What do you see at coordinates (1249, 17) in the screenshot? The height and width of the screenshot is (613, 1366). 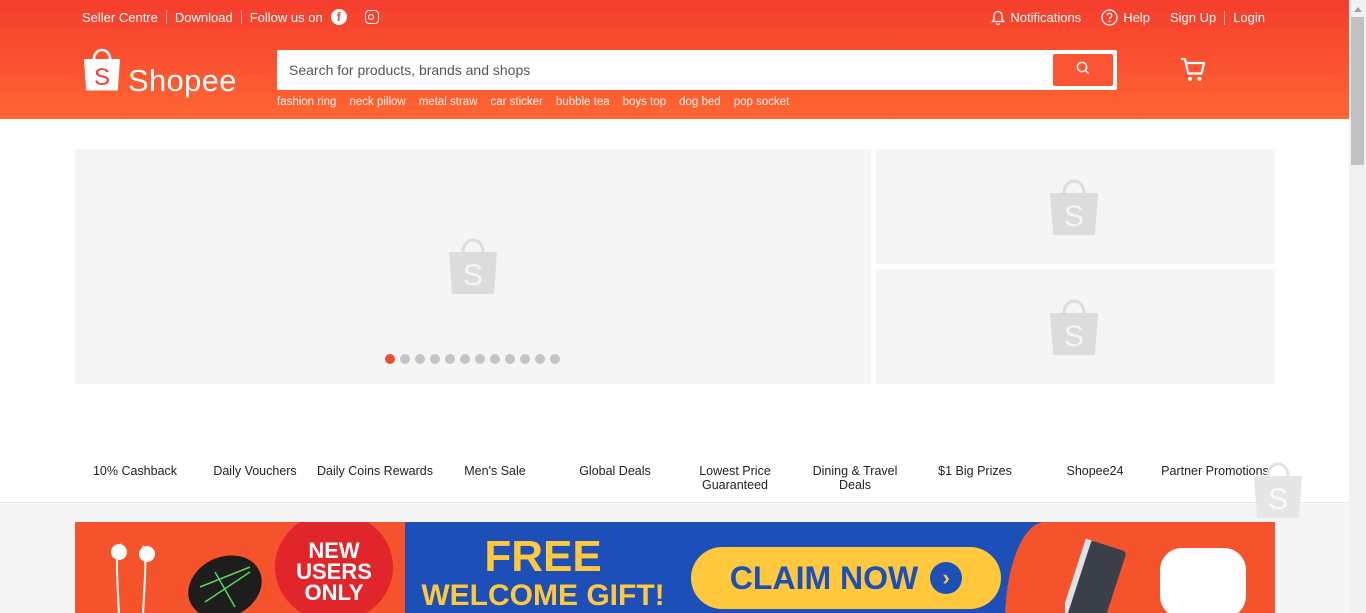 I see `login-link: Login` at bounding box center [1249, 17].